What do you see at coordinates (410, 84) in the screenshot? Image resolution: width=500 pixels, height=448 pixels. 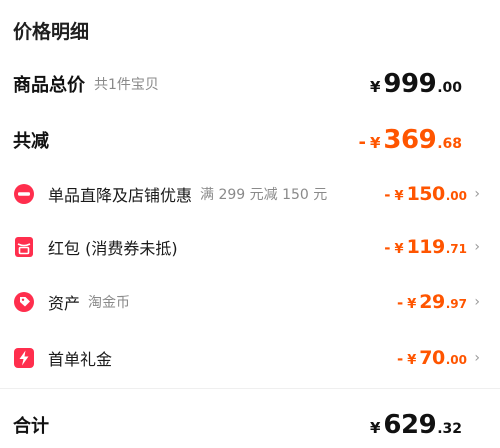 I see `price-integer: 999` at bounding box center [410, 84].